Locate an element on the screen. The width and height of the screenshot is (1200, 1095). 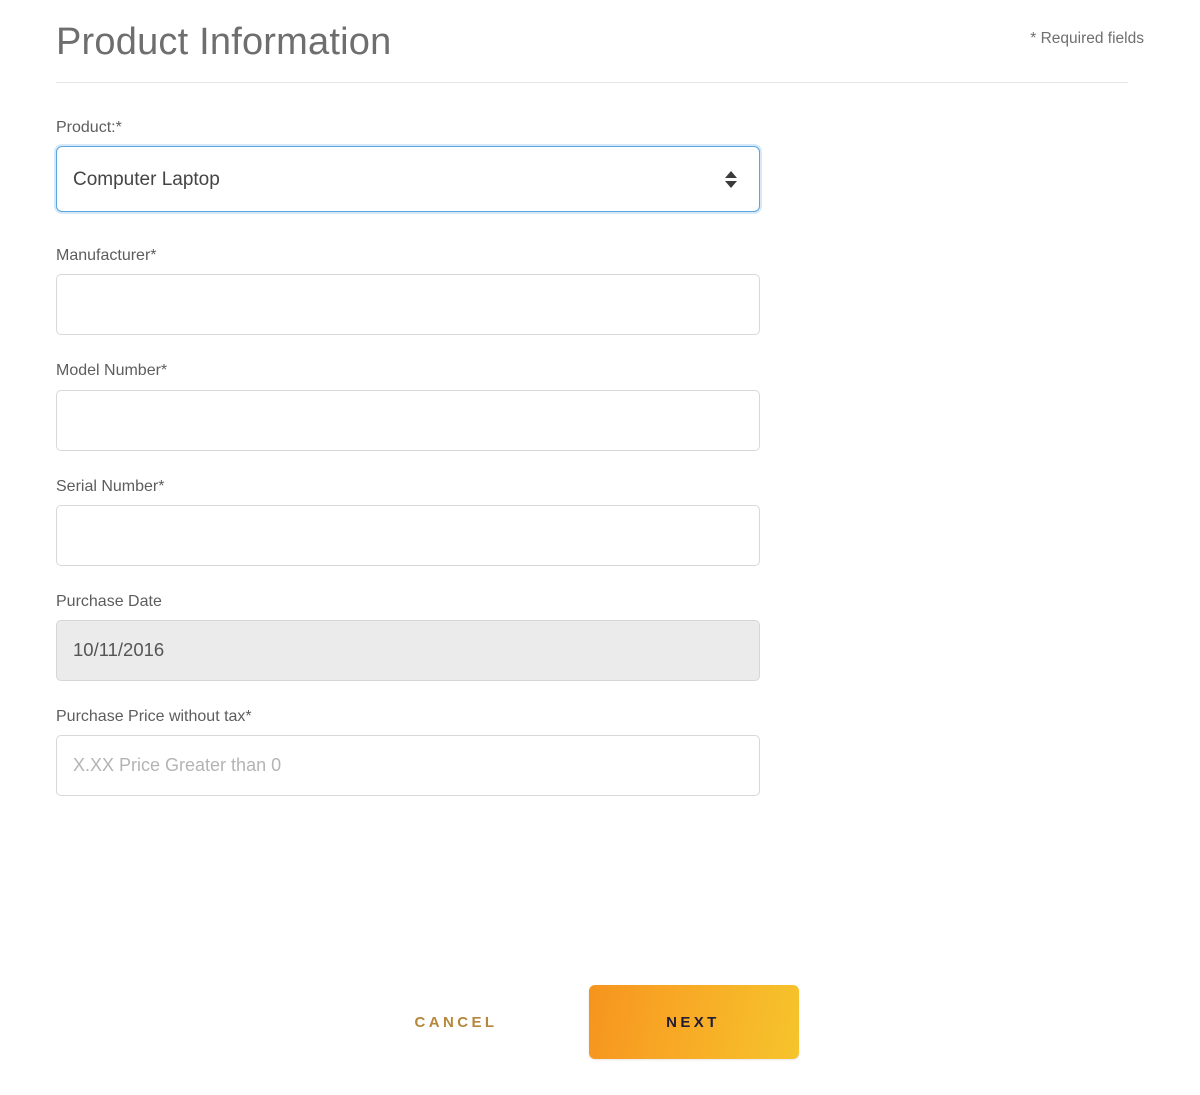
product-select-wrapper: Computer Laptop is located at coordinates (408, 179).